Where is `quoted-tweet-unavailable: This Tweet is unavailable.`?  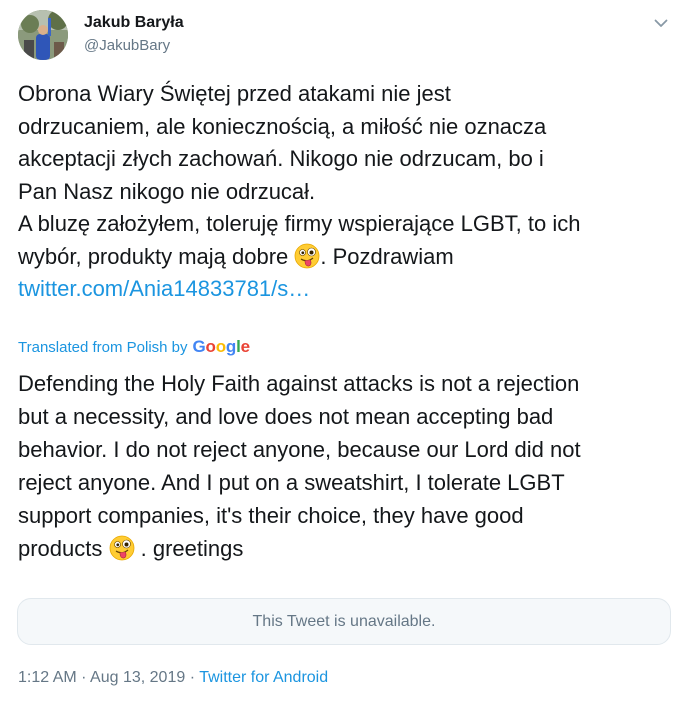 quoted-tweet-unavailable: This Tweet is unavailable. is located at coordinates (344, 621).